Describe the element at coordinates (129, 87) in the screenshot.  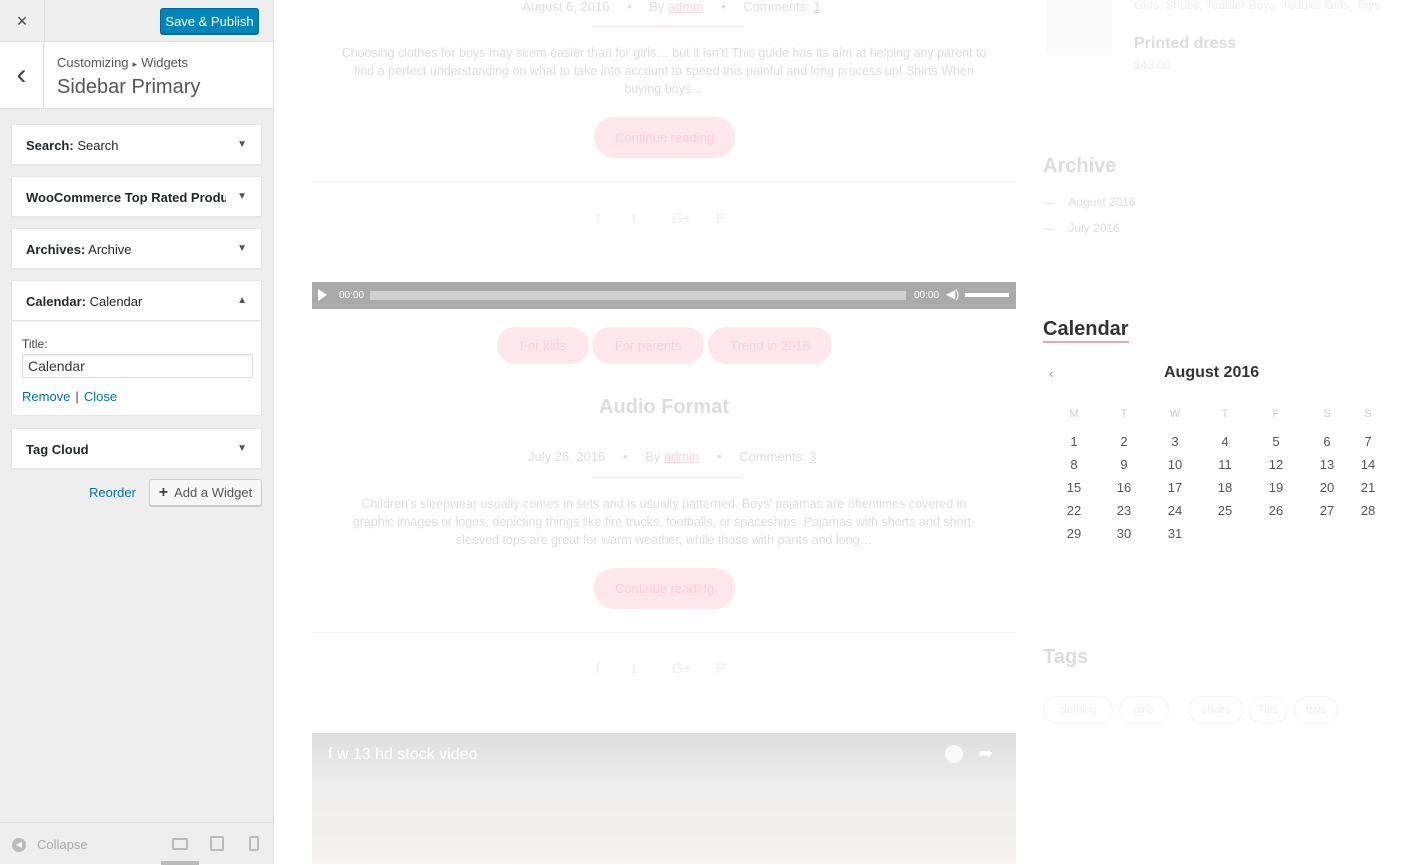
I see `section-title: Sidebar Primary` at that location.